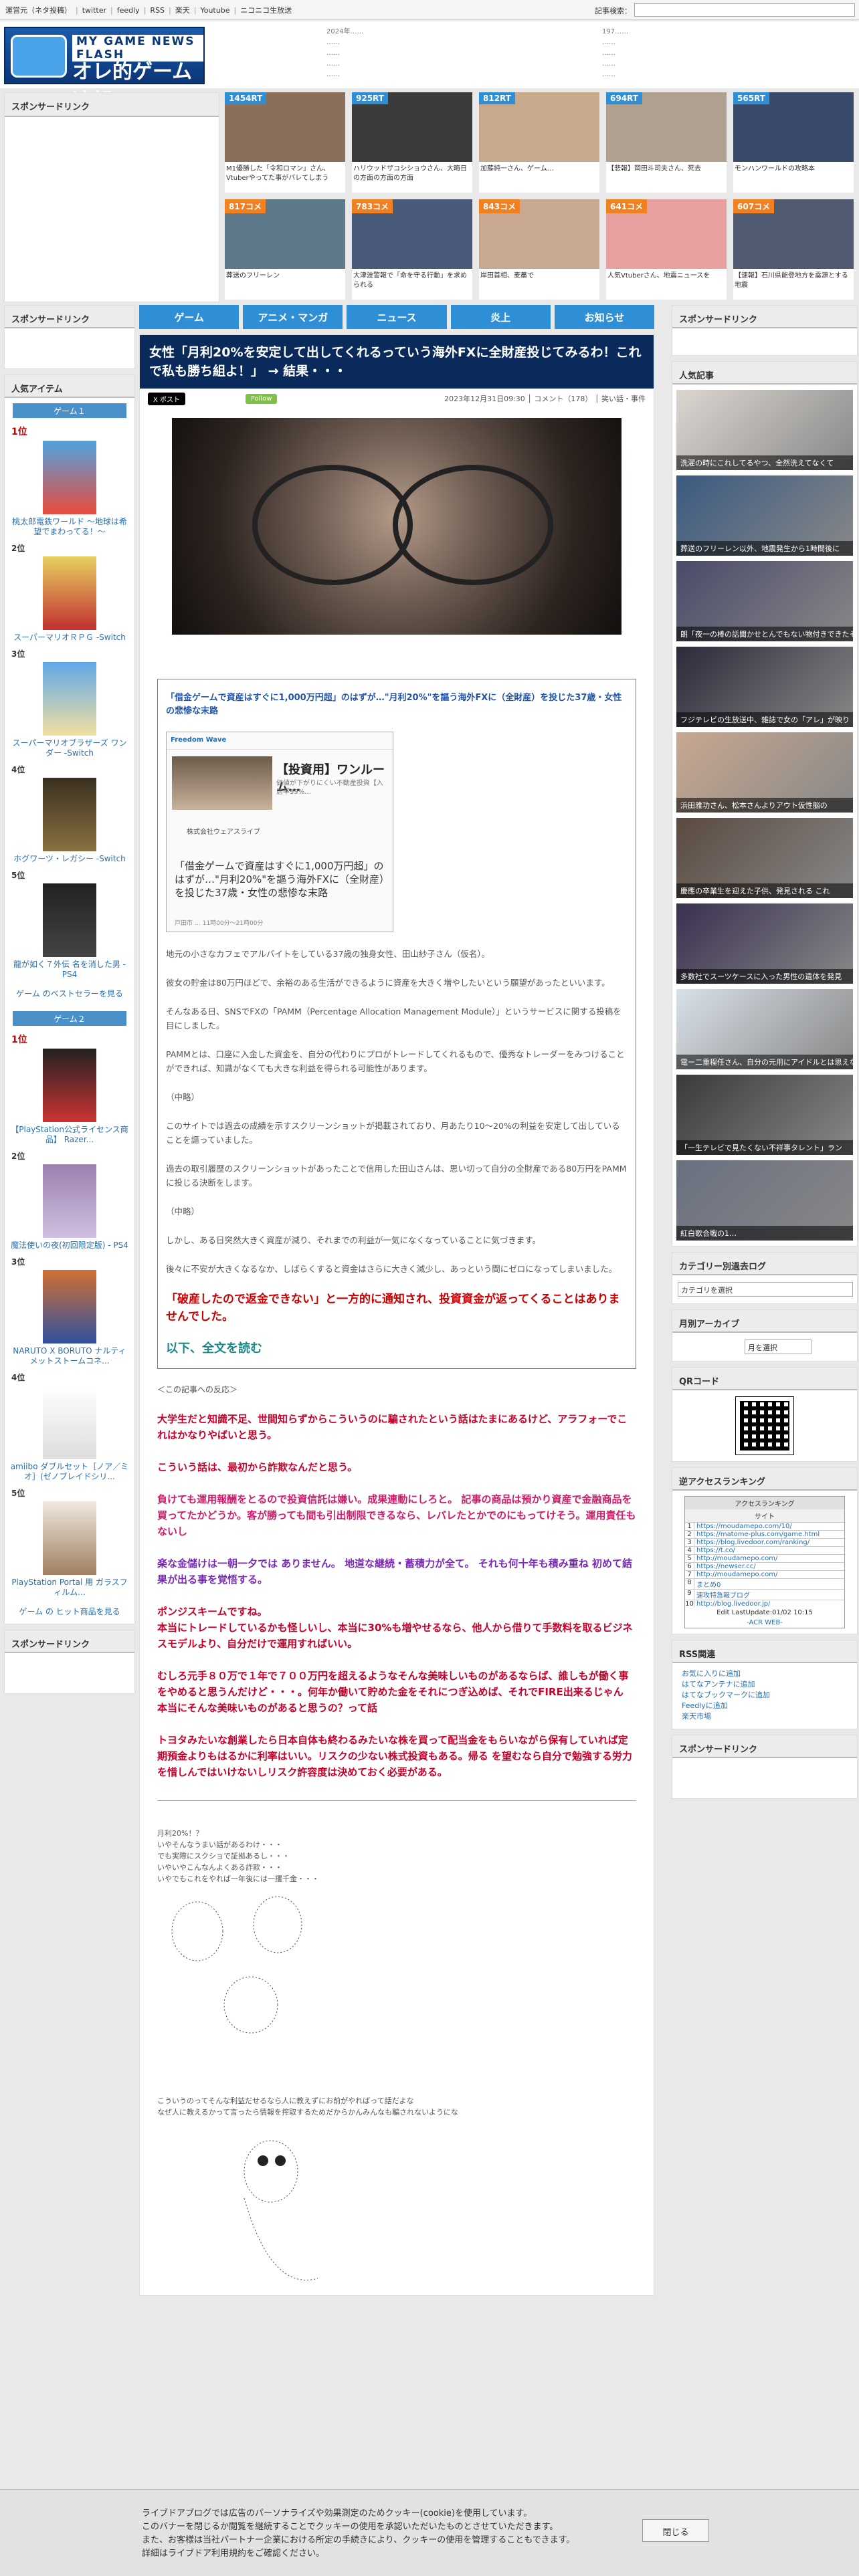 The image size is (859, 2576). What do you see at coordinates (764, 1584) in the screenshot?
I see `access-row: 8 まとめ0` at bounding box center [764, 1584].